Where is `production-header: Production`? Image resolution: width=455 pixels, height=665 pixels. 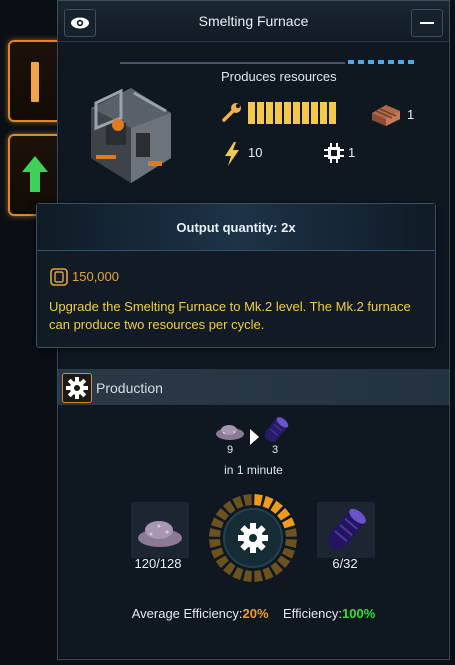
production-header: Production is located at coordinates (253, 387).